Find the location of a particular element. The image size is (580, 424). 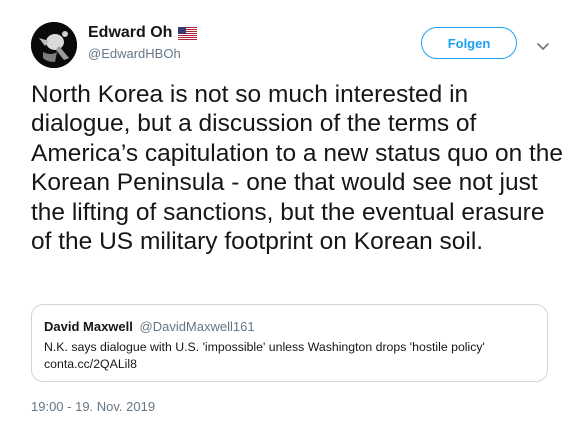

us-flag-icon is located at coordinates (188, 33).